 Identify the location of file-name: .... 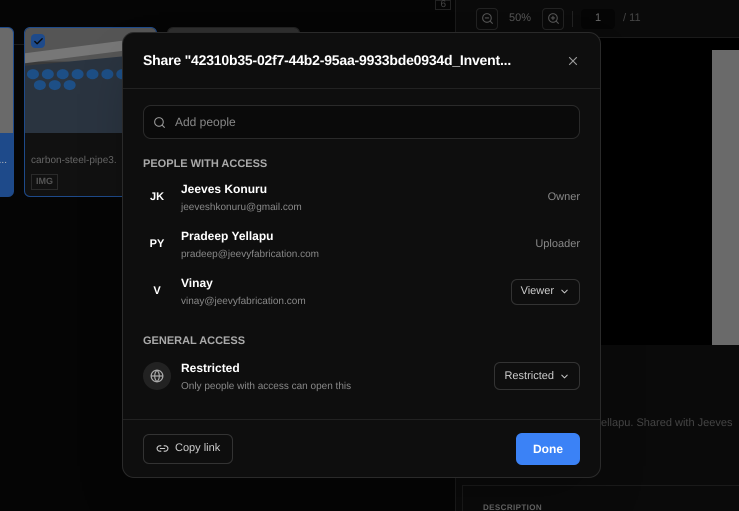
(3, 161).